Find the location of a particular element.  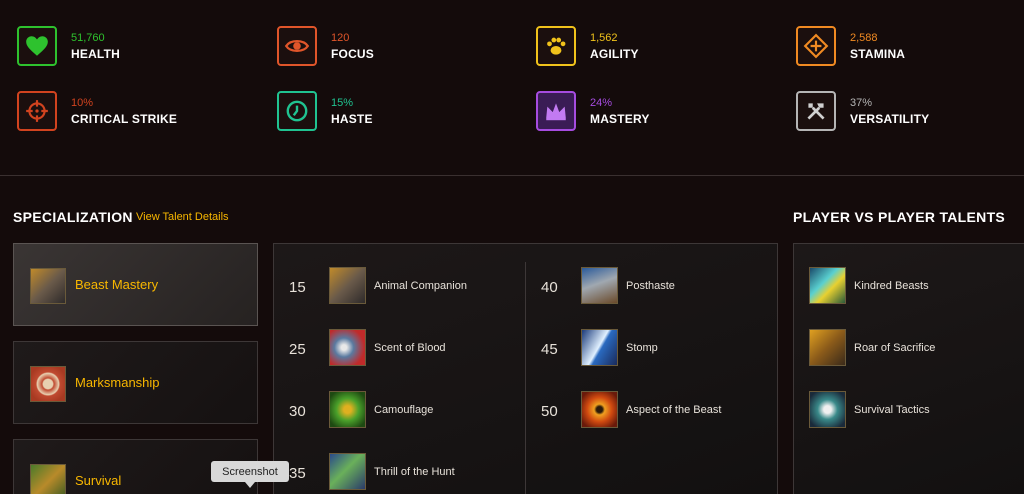

stat-value: 120 is located at coordinates (340, 38).